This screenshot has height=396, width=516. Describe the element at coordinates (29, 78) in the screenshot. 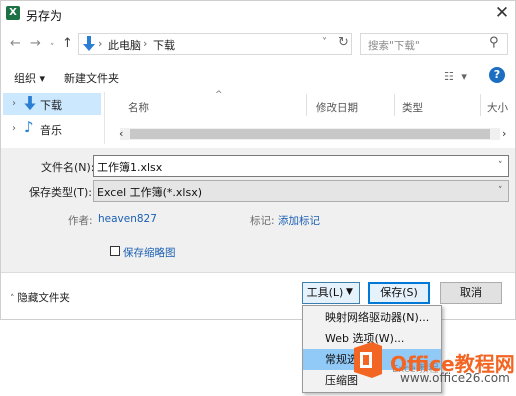

I see `organize-menu: 组织 ▾` at that location.